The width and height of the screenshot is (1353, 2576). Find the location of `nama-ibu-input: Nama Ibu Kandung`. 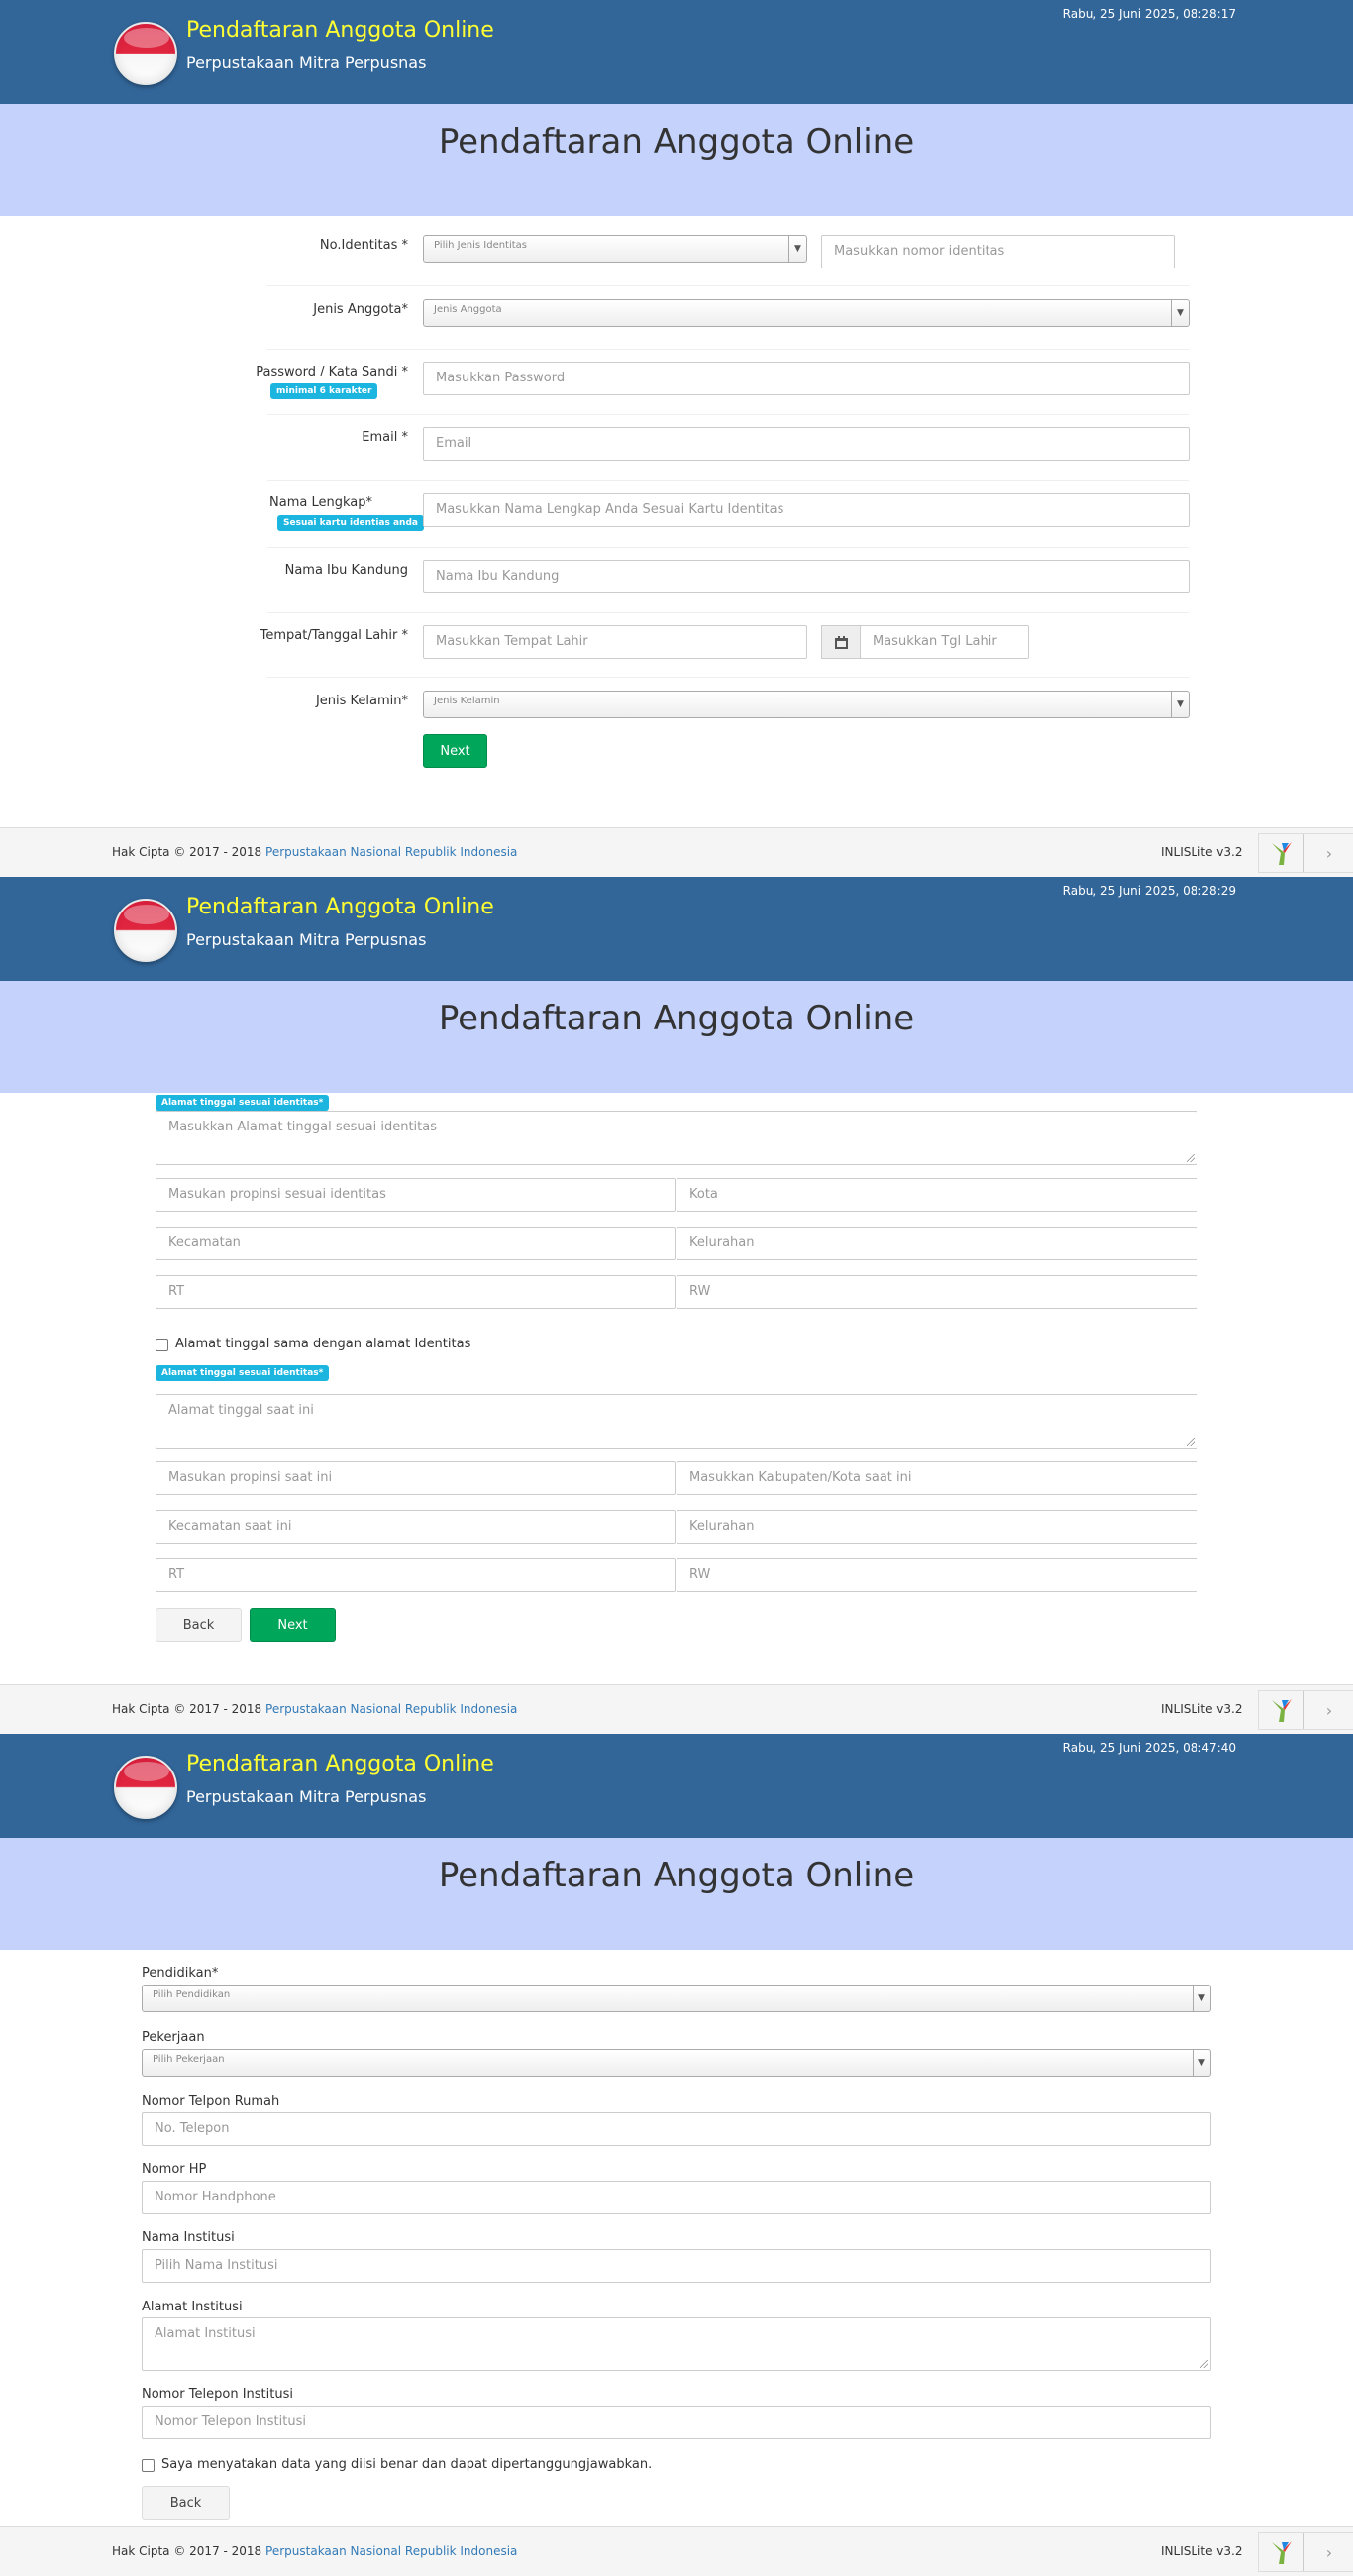

nama-ibu-input: Nama Ibu Kandung is located at coordinates (806, 576).